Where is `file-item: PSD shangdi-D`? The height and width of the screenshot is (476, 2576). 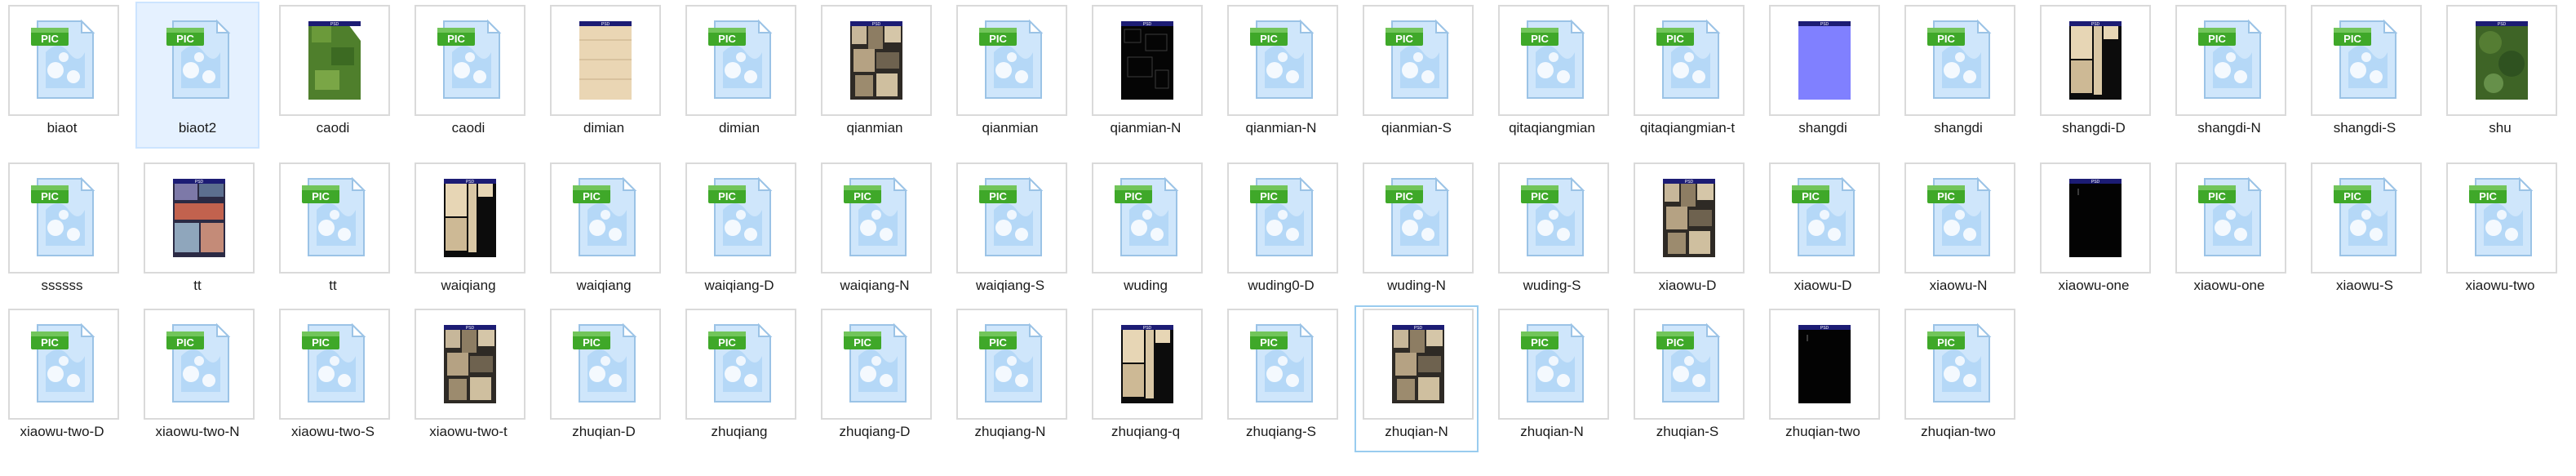
file-item: PSD shangdi-D is located at coordinates (2094, 75).